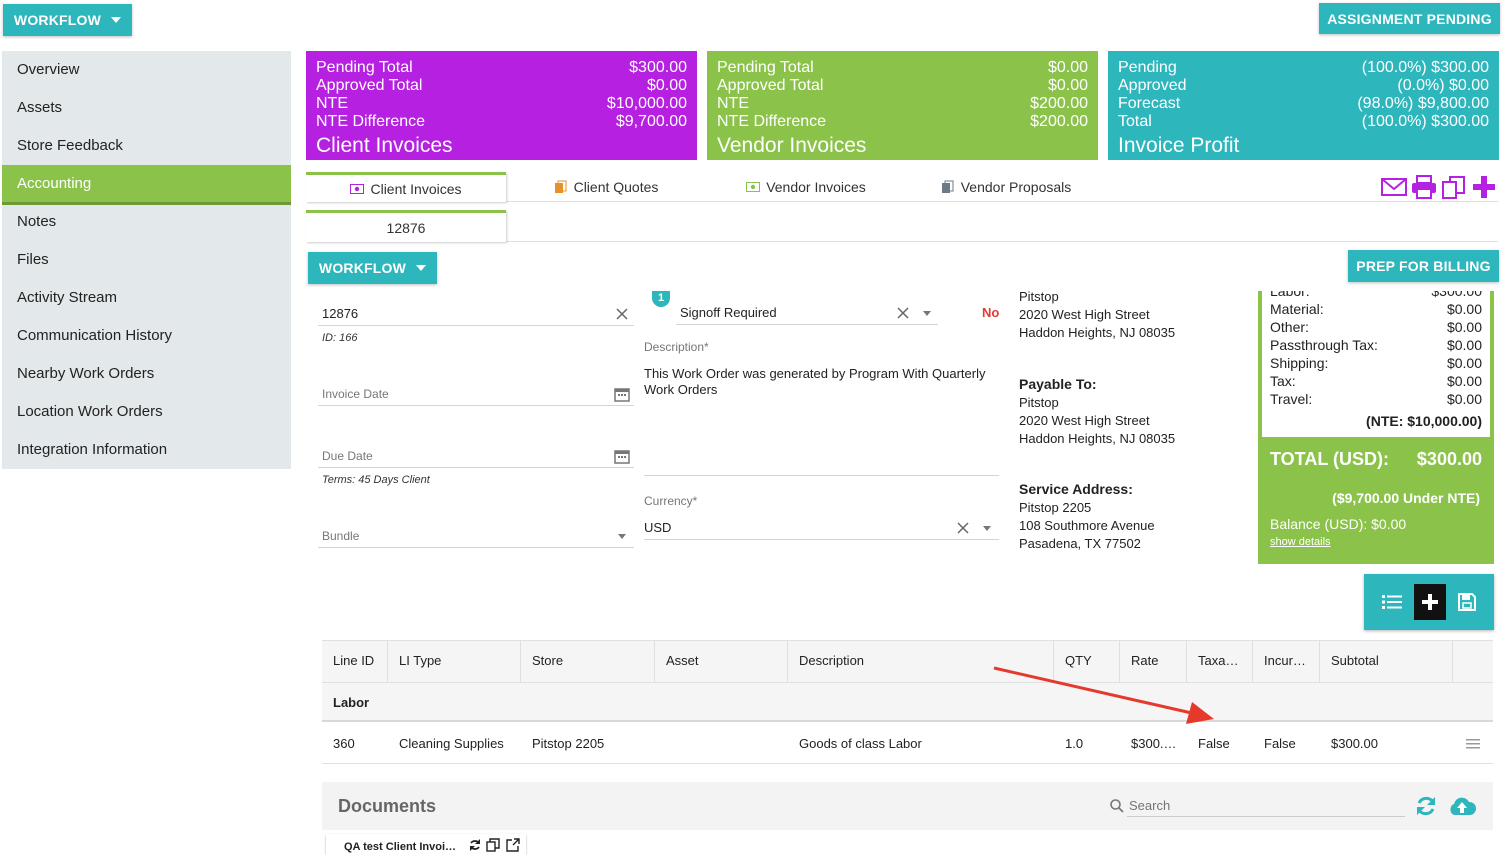 Image resolution: width=1506 pixels, height=855 pixels. I want to click on sidebar-item-overview: Overview, so click(146, 70).